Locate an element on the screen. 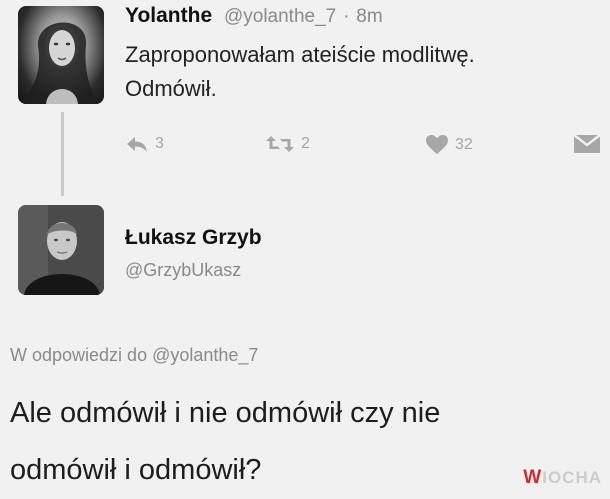 This screenshot has width=610, height=499. like-count: 32 is located at coordinates (464, 144).